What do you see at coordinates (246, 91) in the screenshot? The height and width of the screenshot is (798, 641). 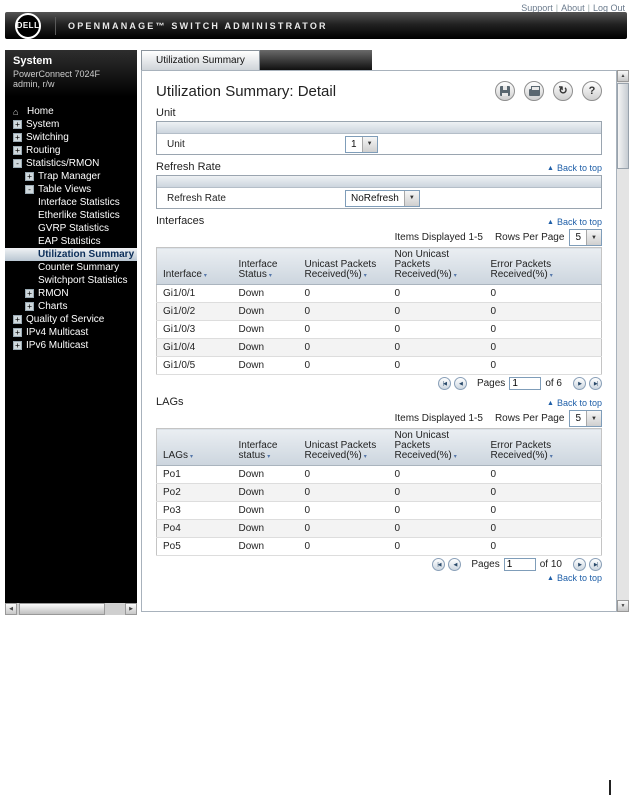 I see `page-title: Utilization Summary: Detail` at bounding box center [246, 91].